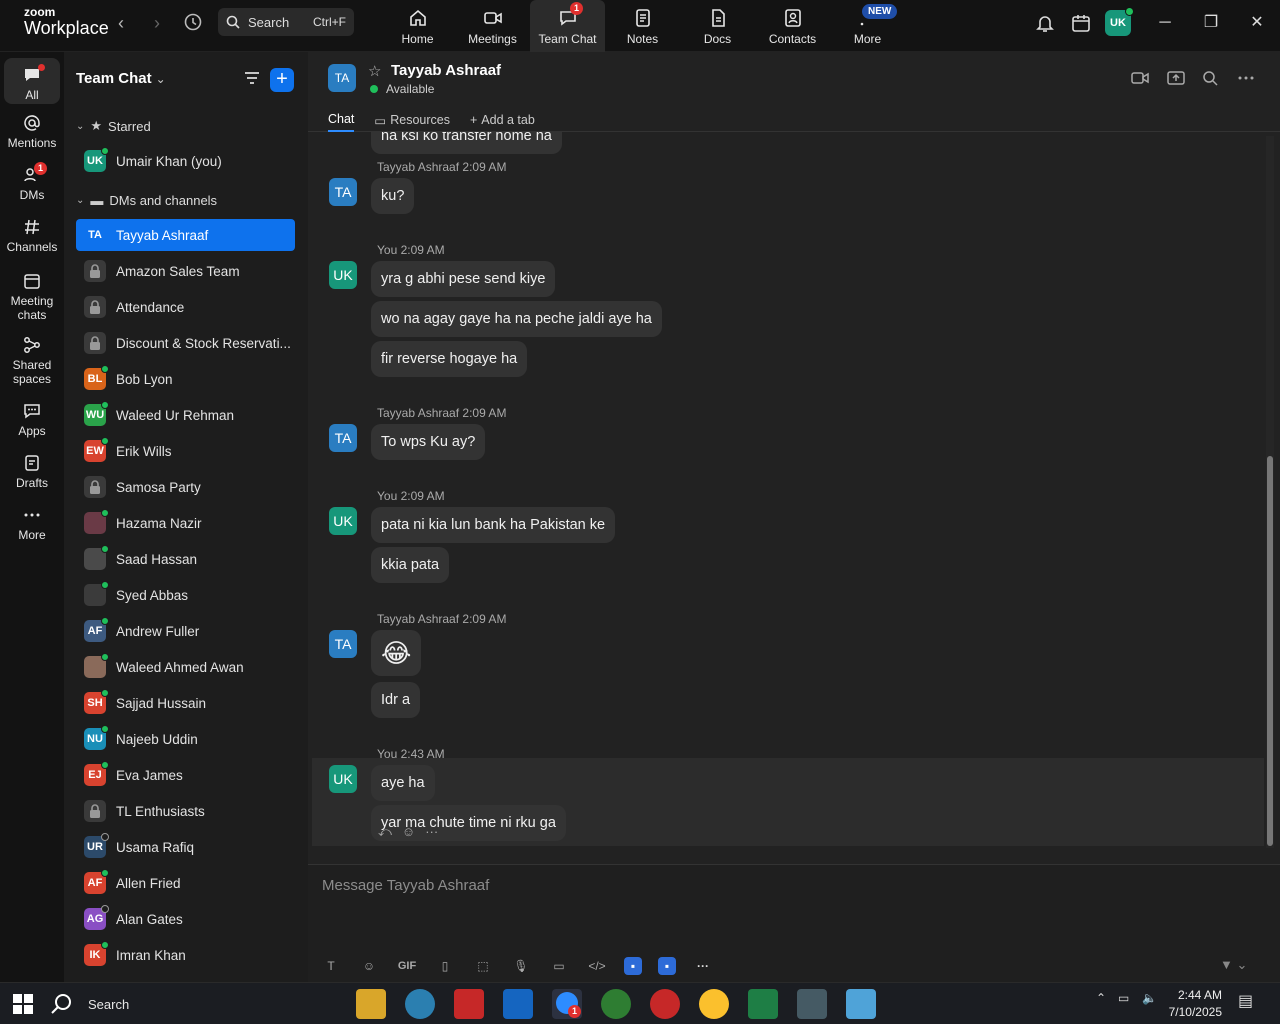 The image size is (1280, 1024). What do you see at coordinates (410, 565) in the screenshot?
I see `message-bubble: kkia pata` at bounding box center [410, 565].